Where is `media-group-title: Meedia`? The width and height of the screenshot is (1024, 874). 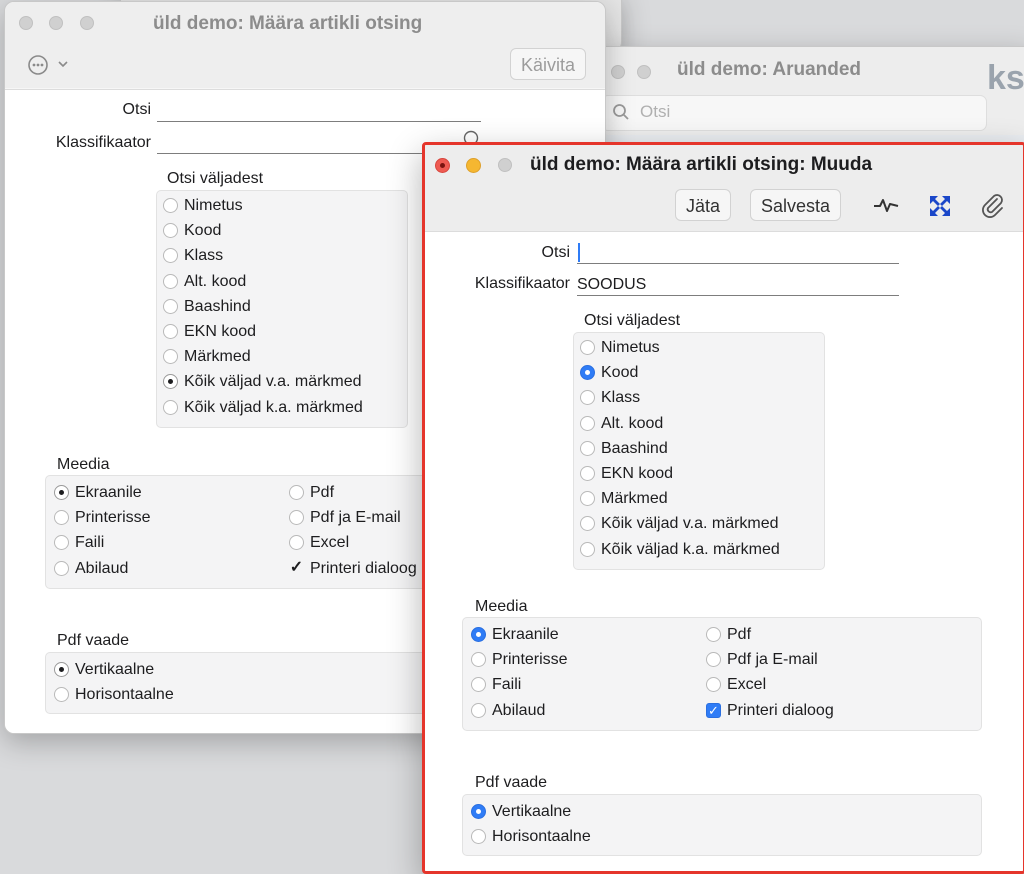 media-group-title: Meedia is located at coordinates (501, 606).